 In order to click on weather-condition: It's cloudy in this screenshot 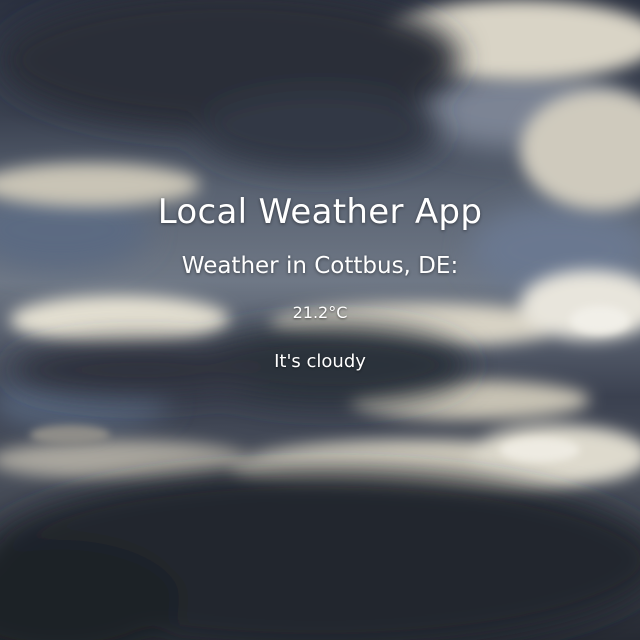, I will do `click(320, 361)`.